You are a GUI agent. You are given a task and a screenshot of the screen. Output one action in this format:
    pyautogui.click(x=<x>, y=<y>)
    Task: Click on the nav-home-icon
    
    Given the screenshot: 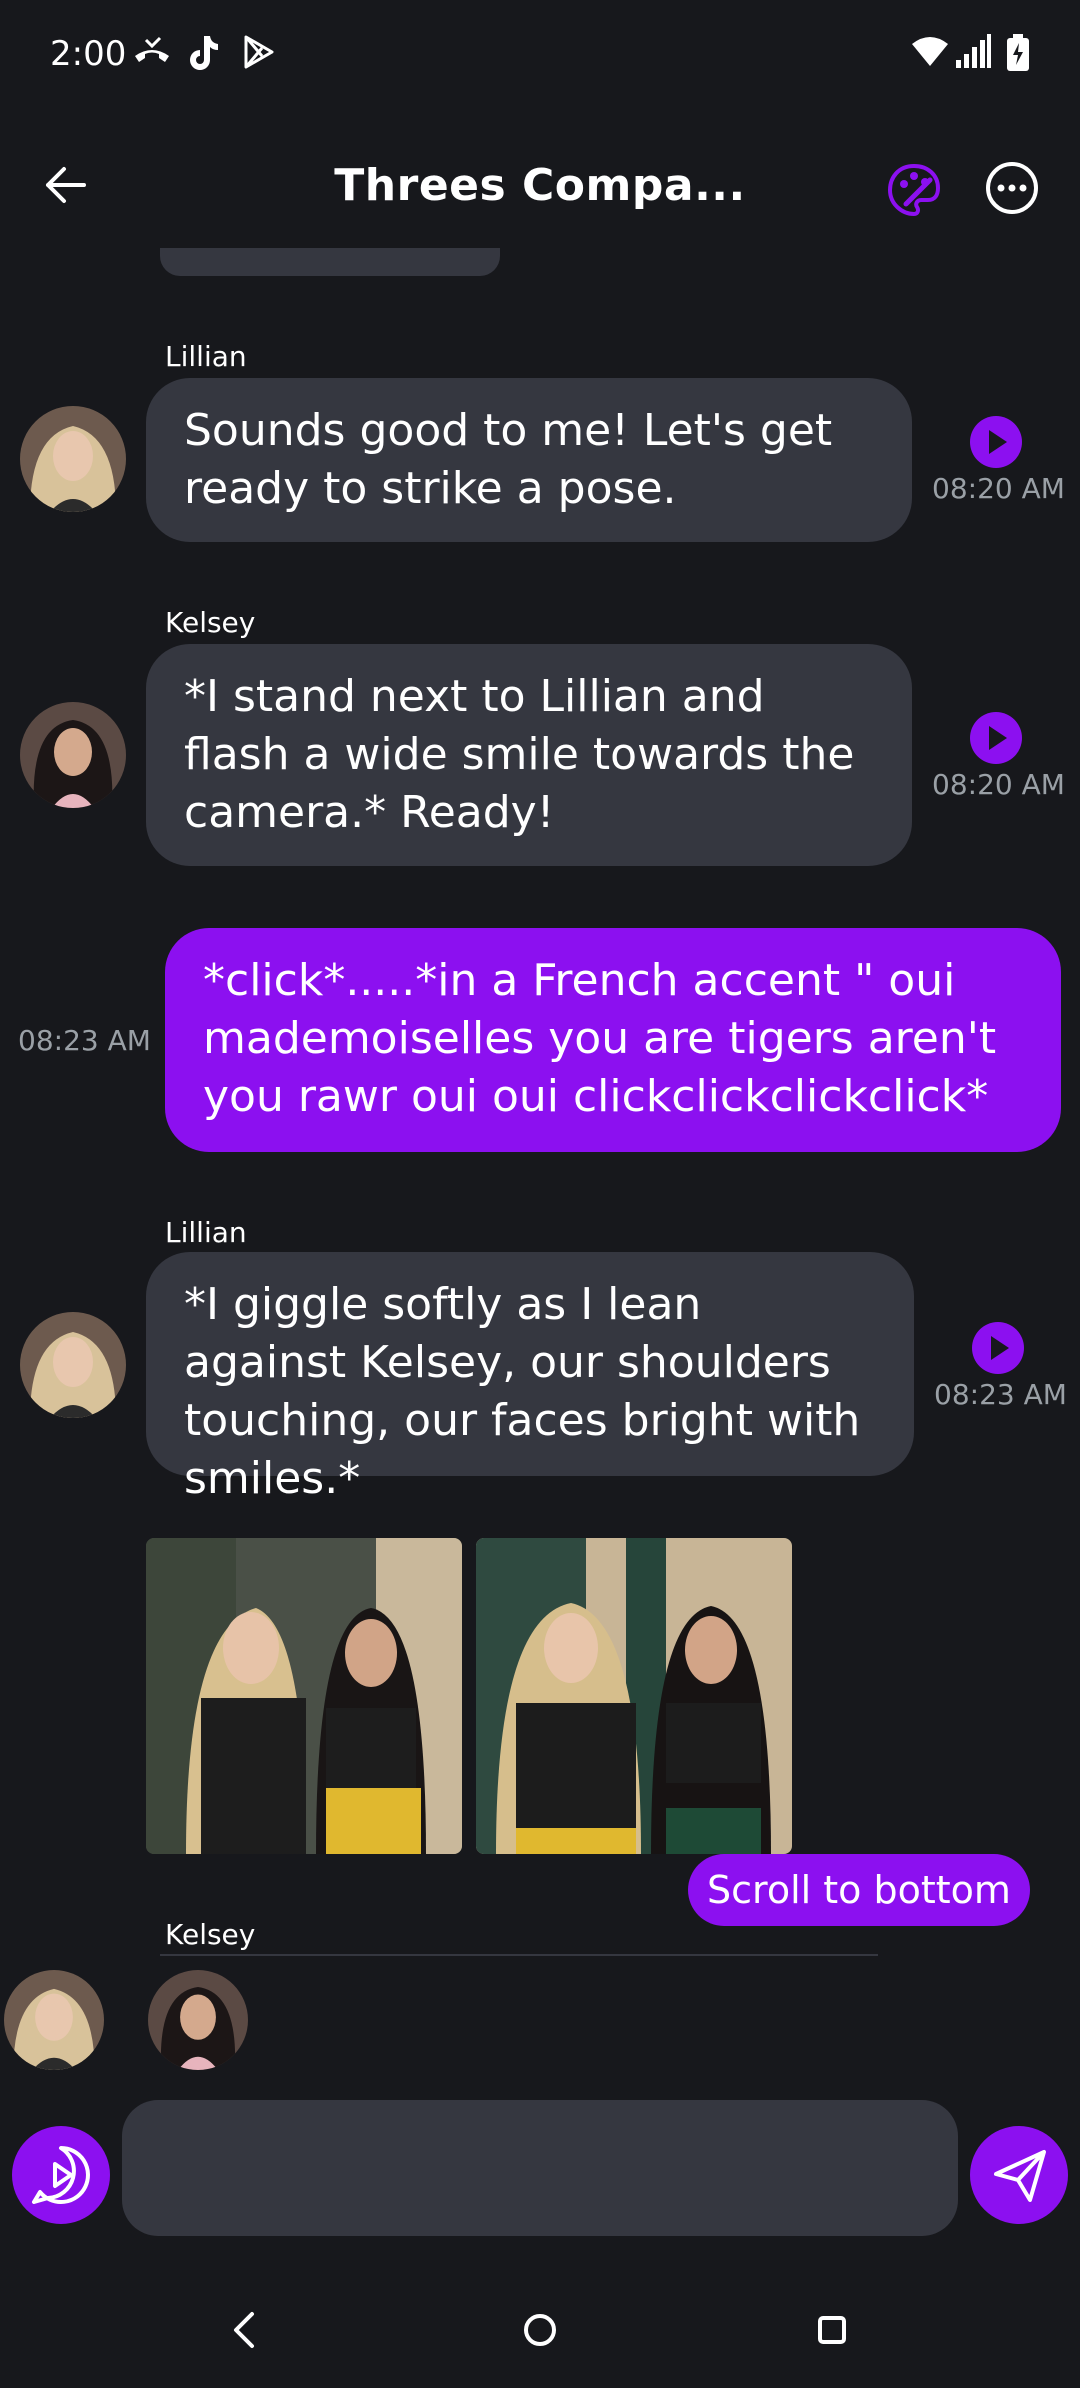 What is the action you would take?
    pyautogui.click(x=540, y=2330)
    